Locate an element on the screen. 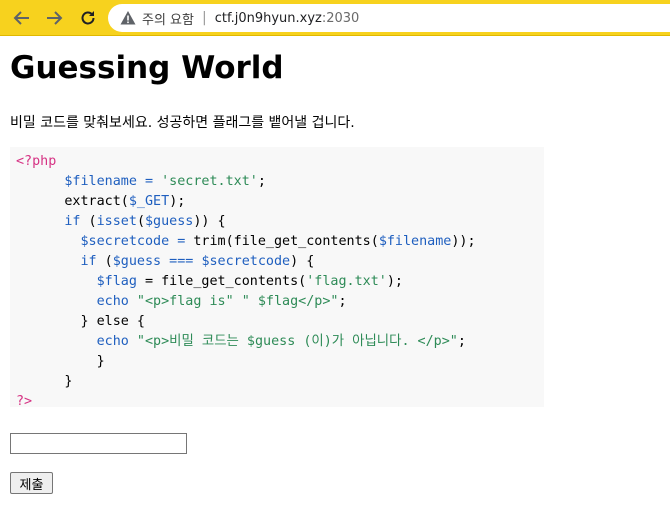 This screenshot has width=670, height=511. code-line: if ($guess === $secretcode) { is located at coordinates (280, 262).